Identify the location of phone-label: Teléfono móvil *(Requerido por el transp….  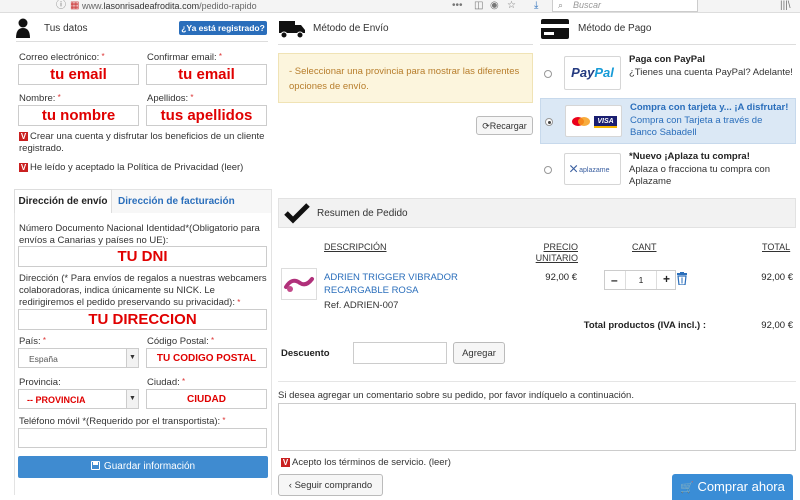
(122, 421).